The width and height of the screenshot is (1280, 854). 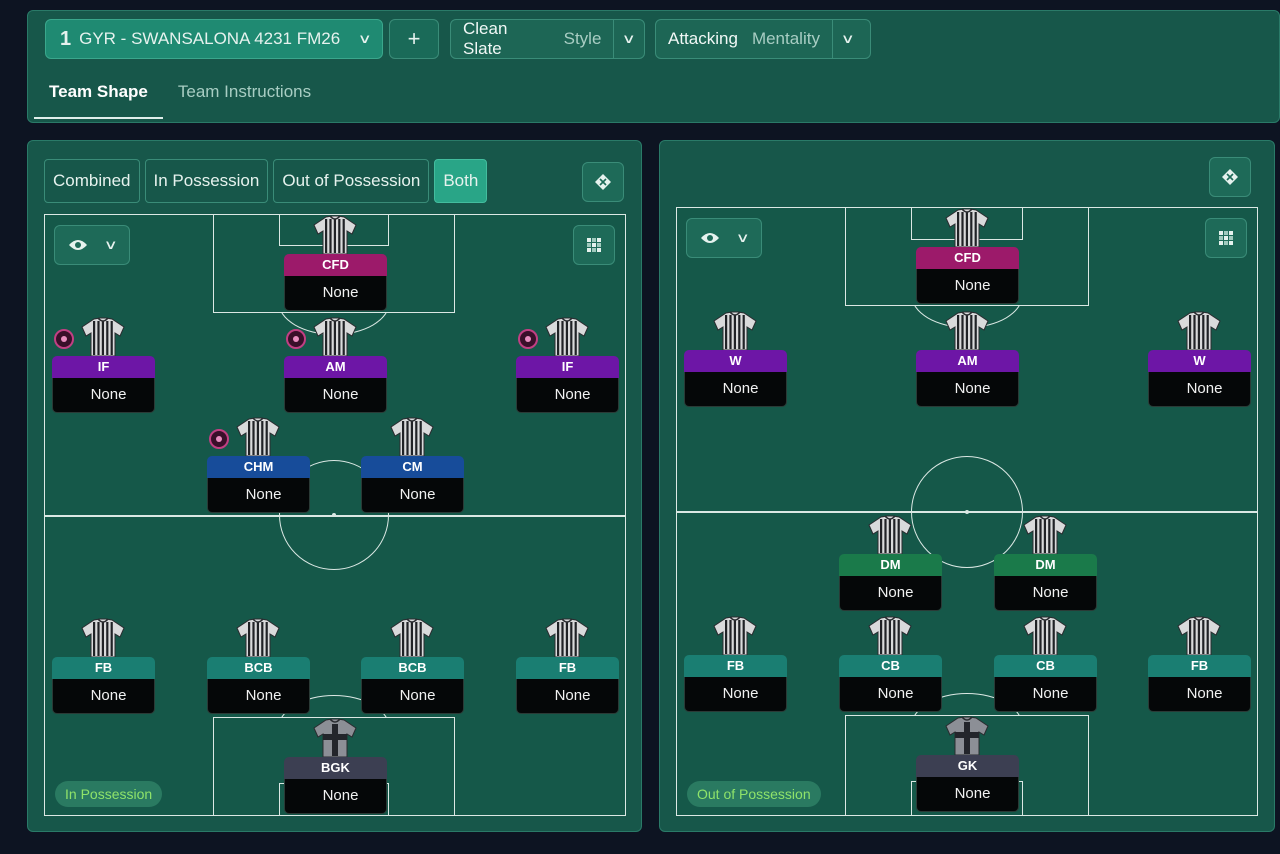 I want to click on tactic-number: 1, so click(x=66, y=38).